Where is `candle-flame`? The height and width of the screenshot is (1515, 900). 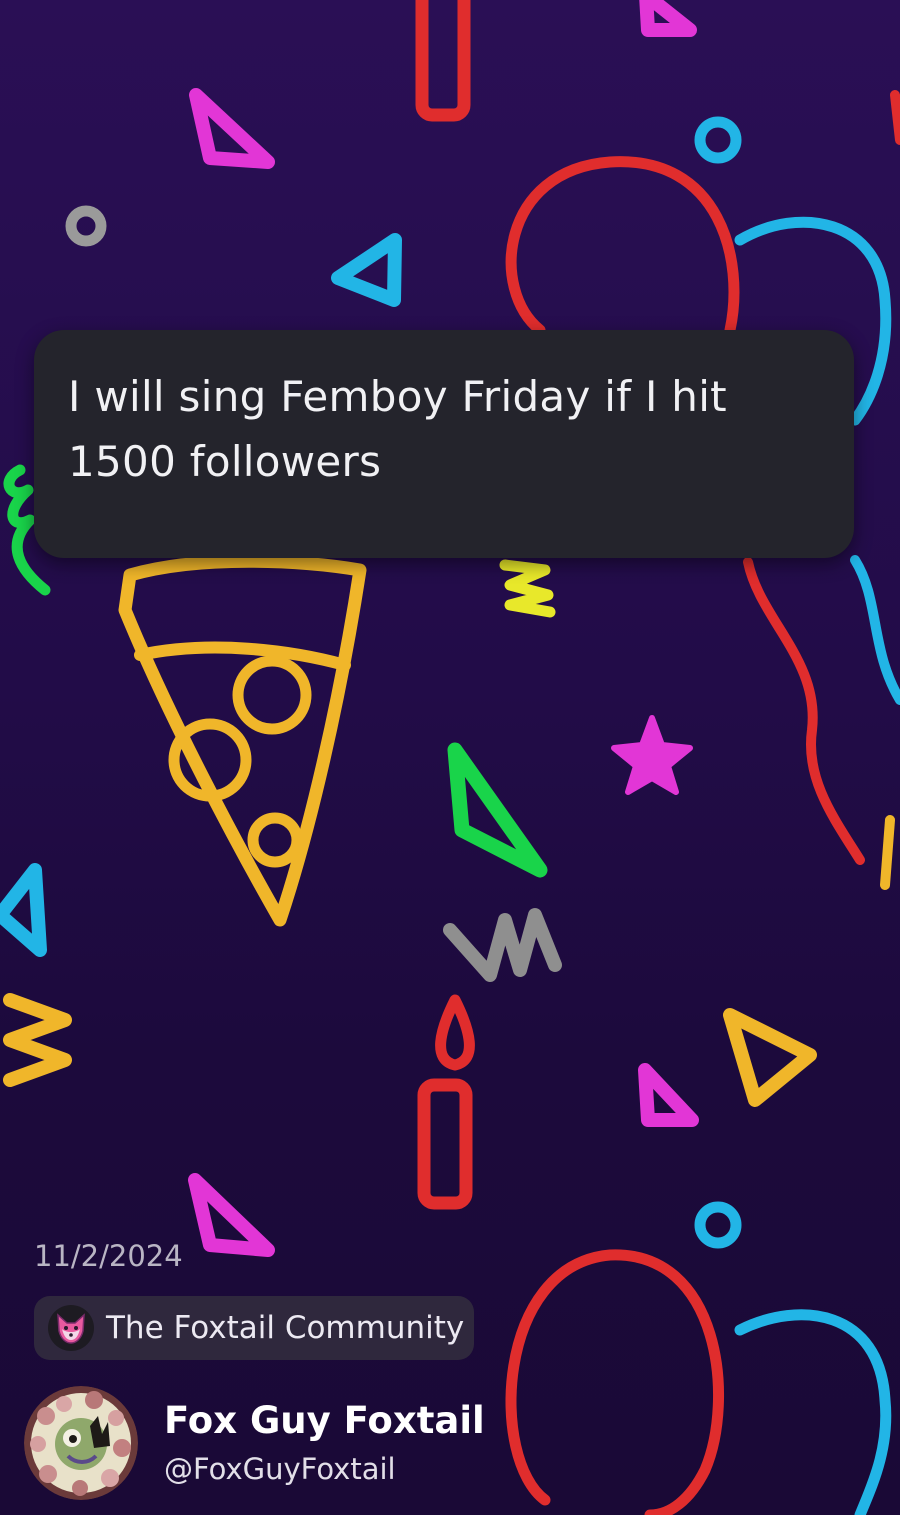 candle-flame is located at coordinates (455, 1032).